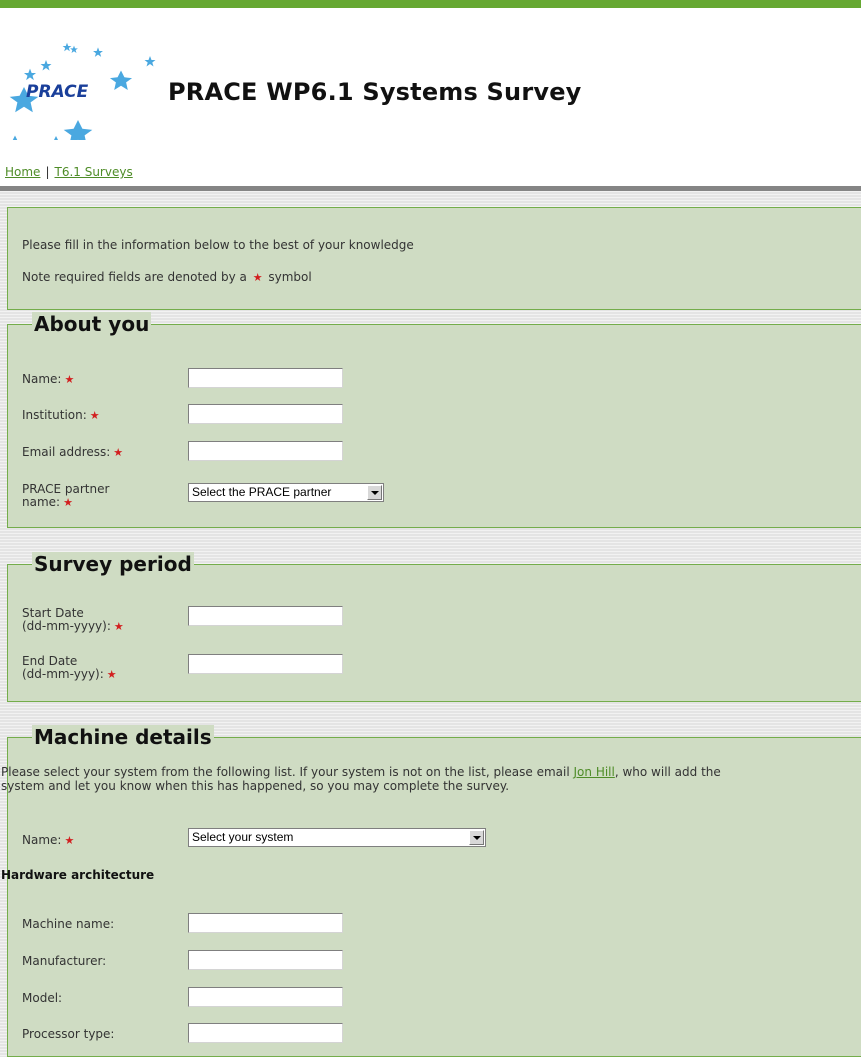  Describe the element at coordinates (22, 172) in the screenshot. I see `nav-home-link: Home` at that location.